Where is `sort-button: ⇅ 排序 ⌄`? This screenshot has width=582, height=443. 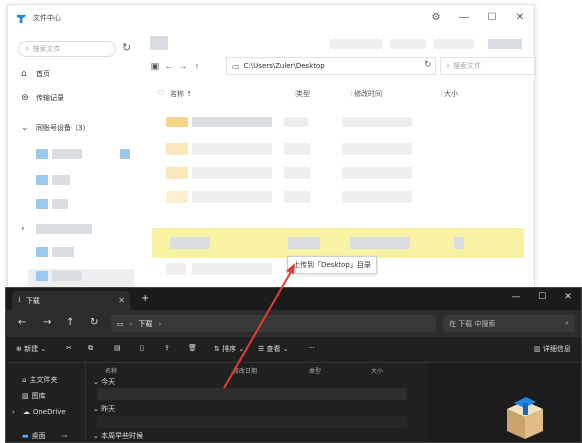 sort-button: ⇅ 排序 ⌄ is located at coordinates (229, 349).